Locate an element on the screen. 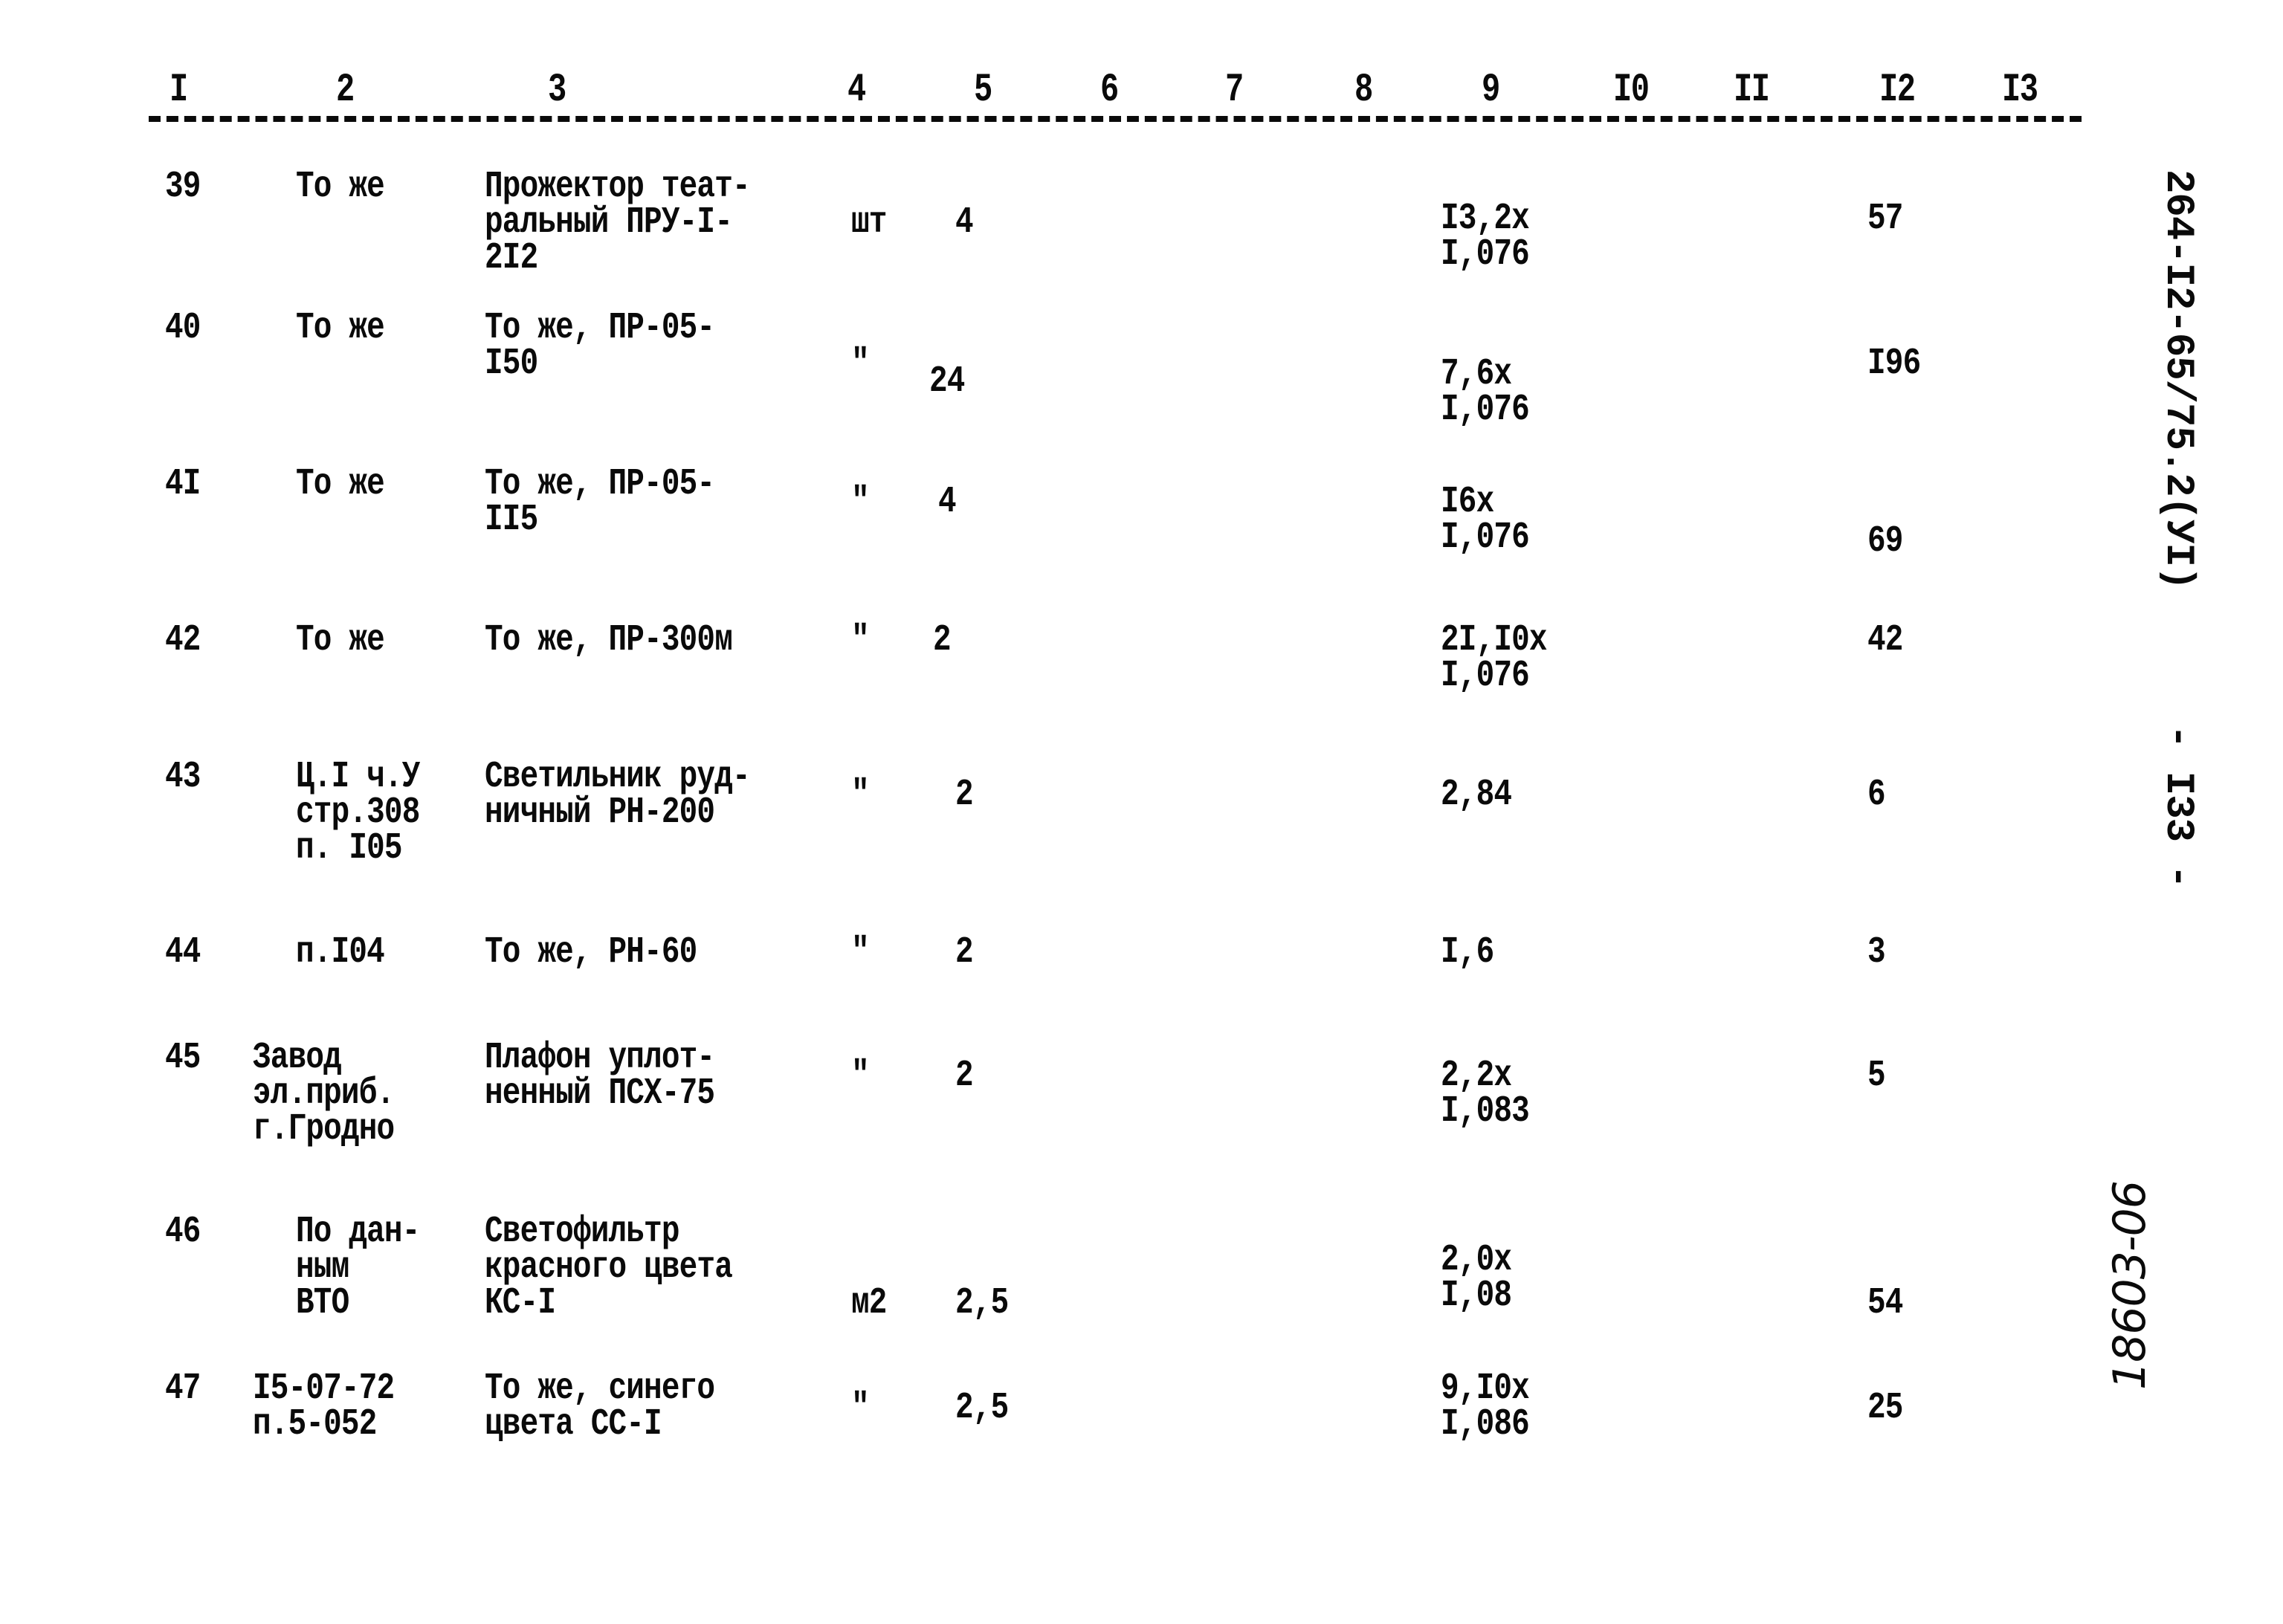 The image size is (2283, 1624). column-header-11: II is located at coordinates (1752, 91).